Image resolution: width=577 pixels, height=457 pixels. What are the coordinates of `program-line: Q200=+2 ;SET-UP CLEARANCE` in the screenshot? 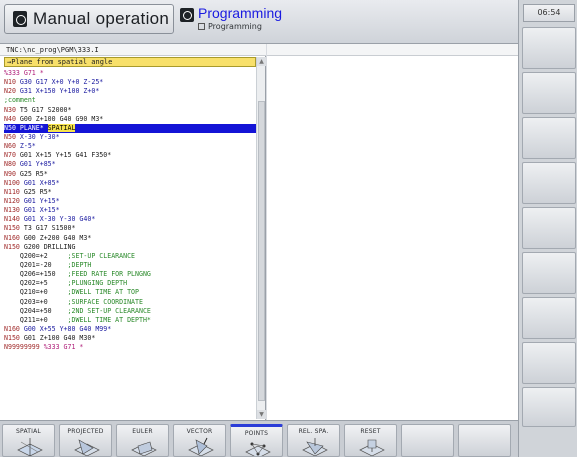 It's located at (130, 256).